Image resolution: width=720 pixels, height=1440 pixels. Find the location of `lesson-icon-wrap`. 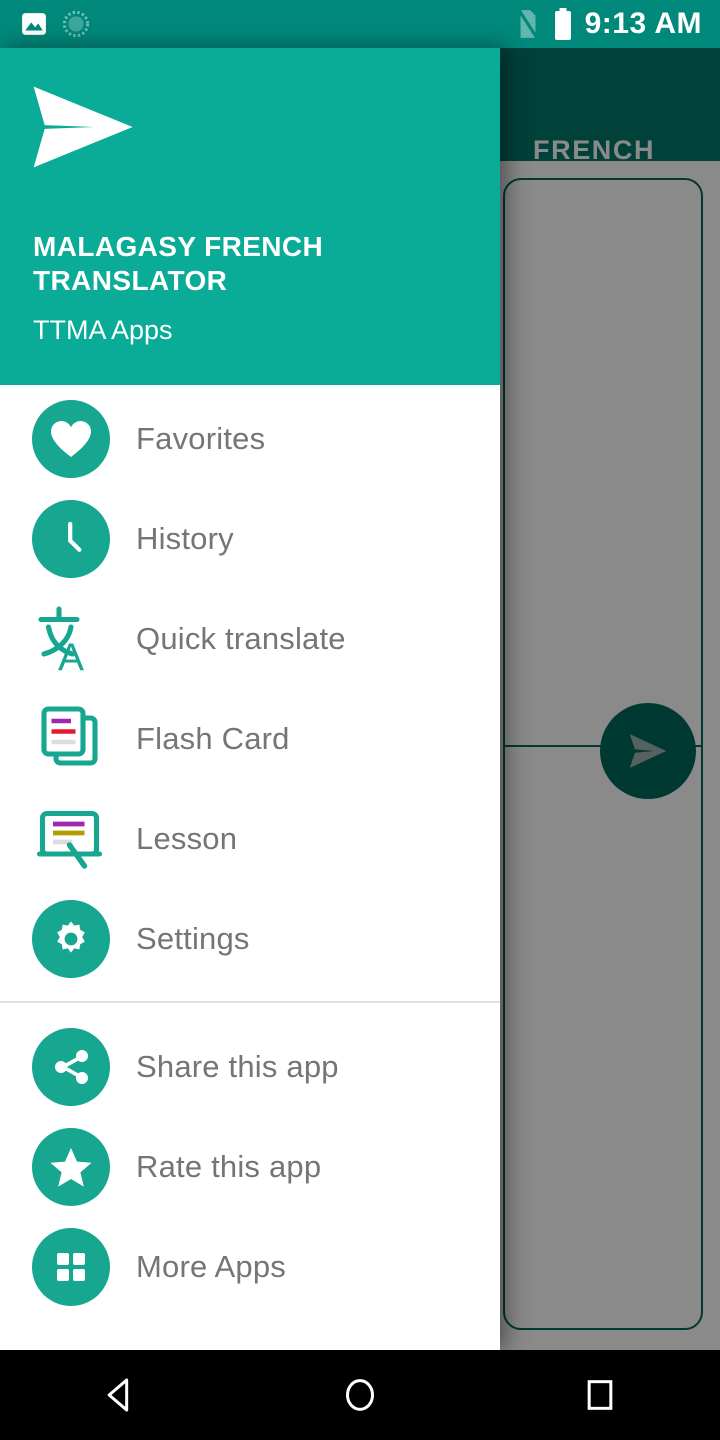

lesson-icon-wrap is located at coordinates (71, 839).